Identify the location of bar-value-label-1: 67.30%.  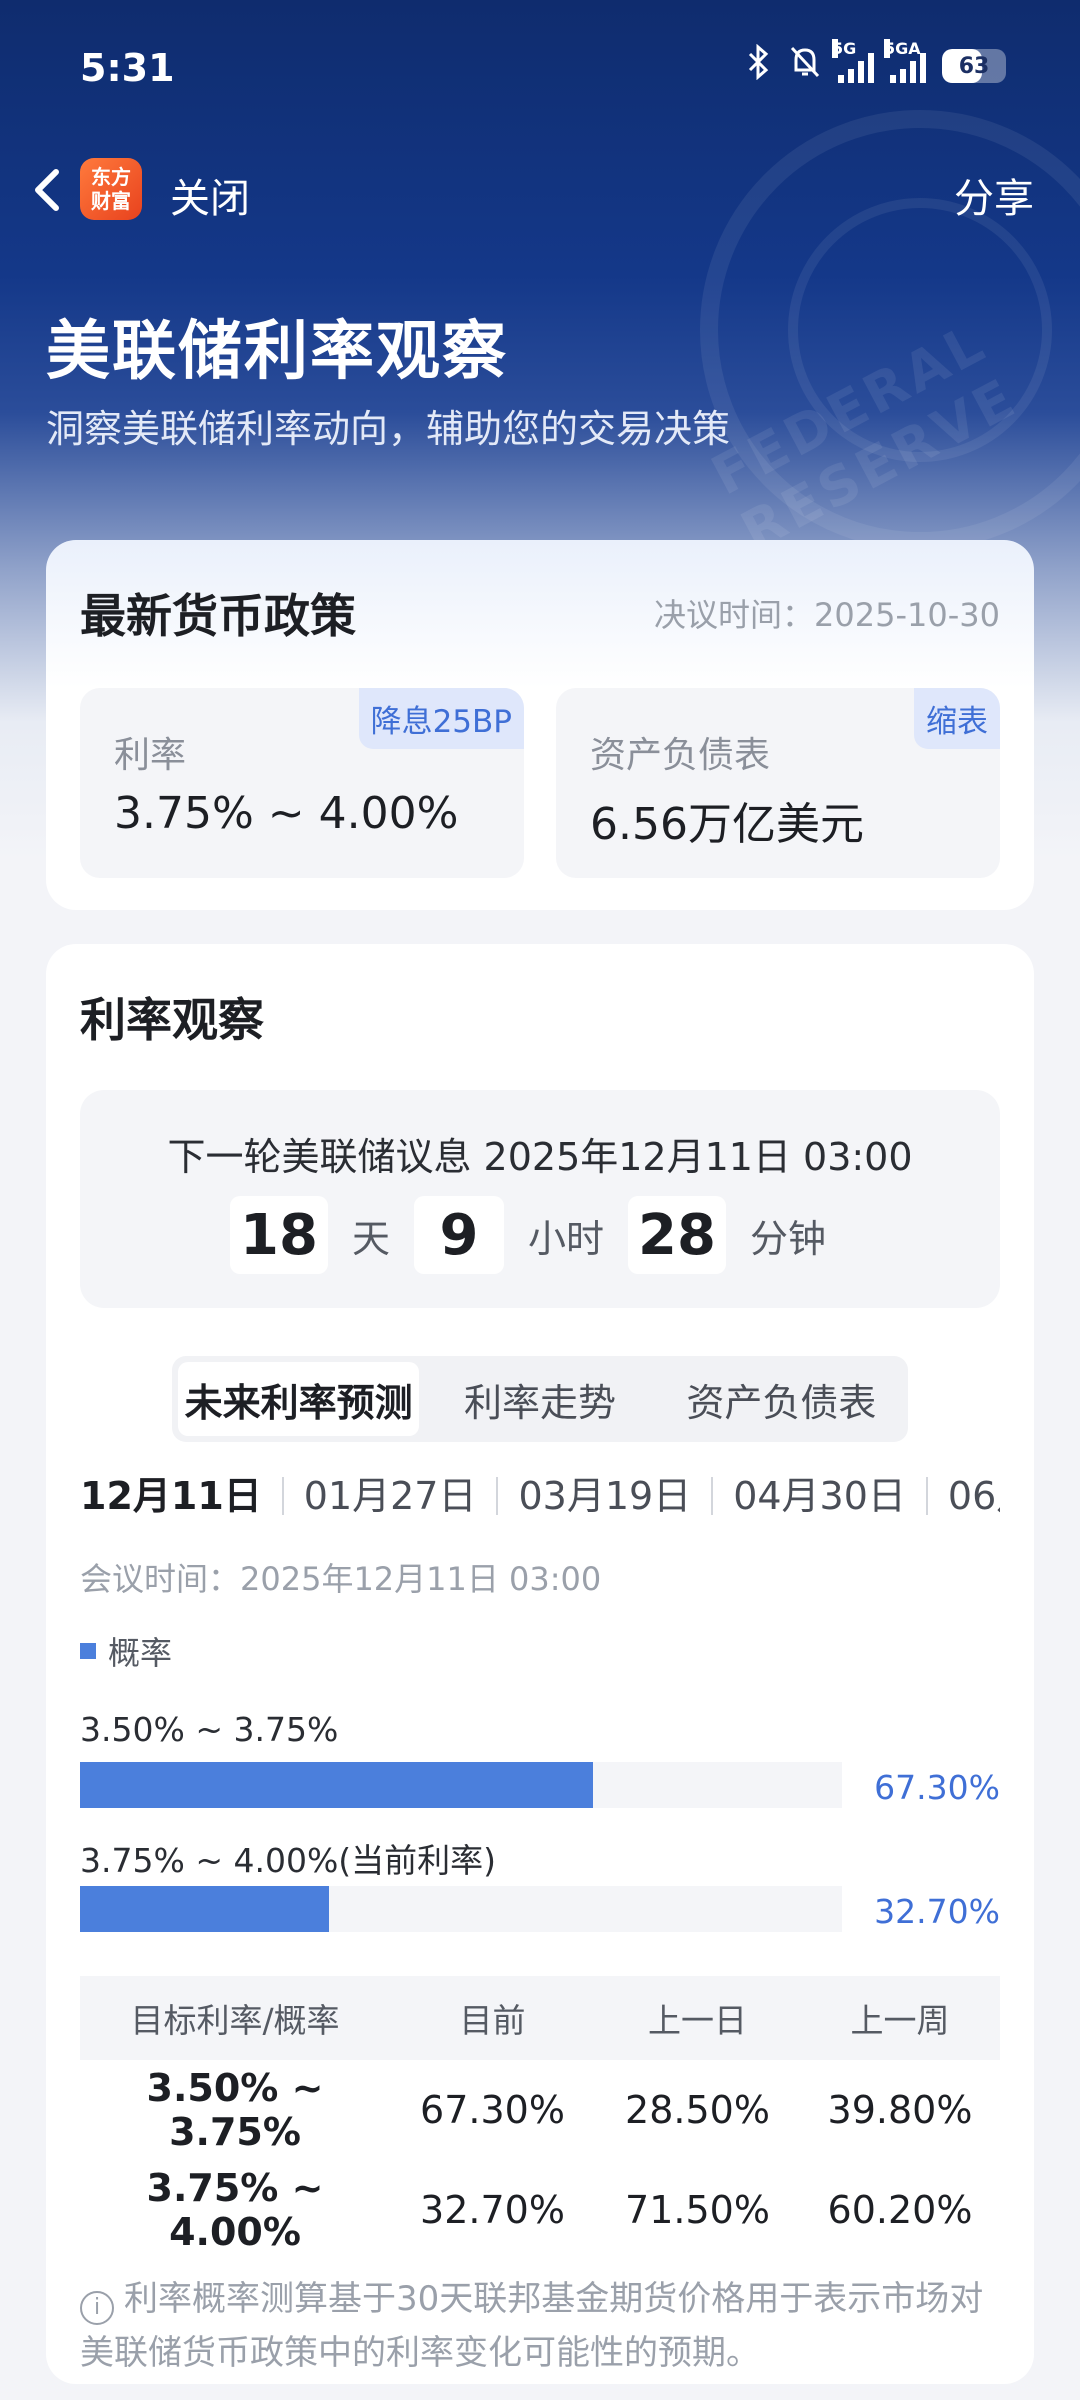
(937, 1787).